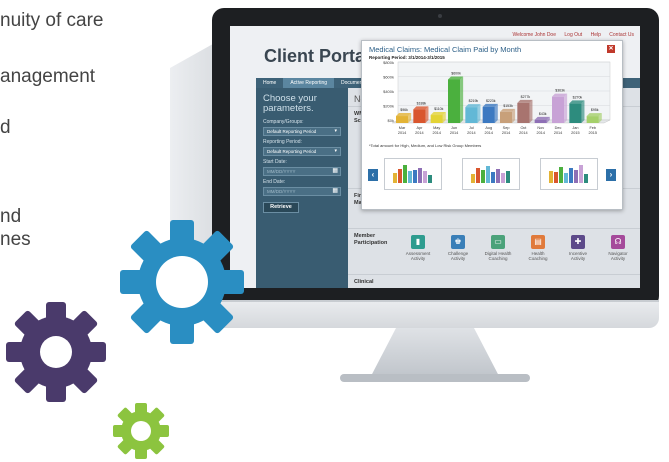 The image size is (669, 462). What do you see at coordinates (48, 76) in the screenshot?
I see `marketing-line: anagement` at bounding box center [48, 76].